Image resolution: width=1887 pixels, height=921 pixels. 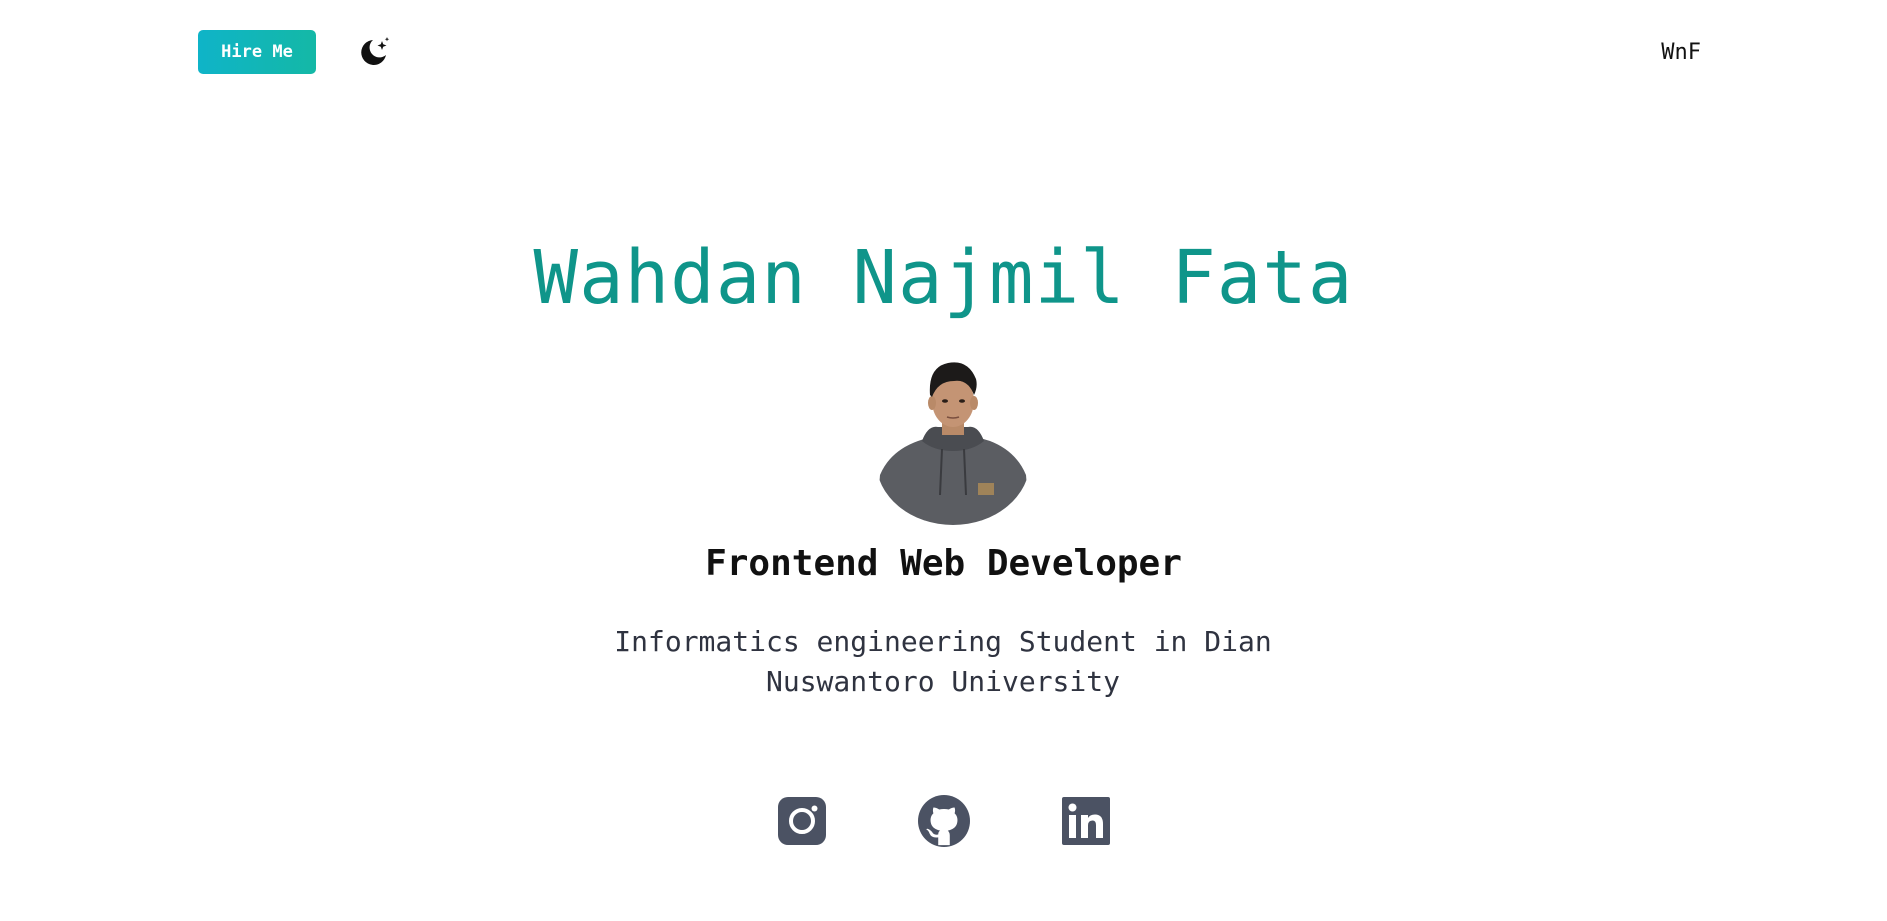 I want to click on linkedin-icon, so click(x=1085, y=821).